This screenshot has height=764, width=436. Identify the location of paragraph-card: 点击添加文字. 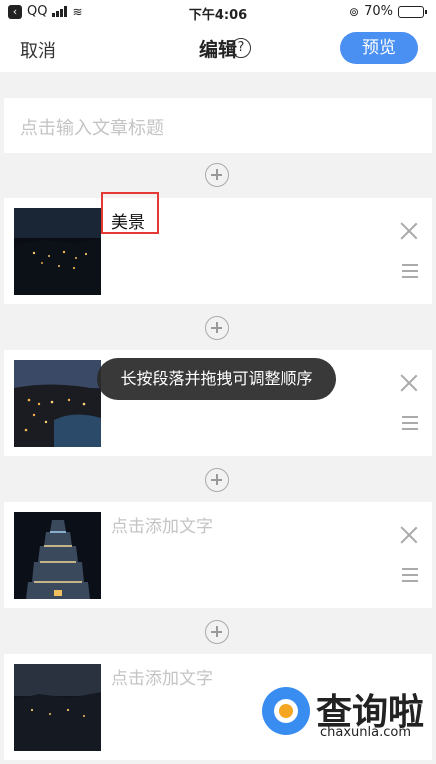
(218, 555).